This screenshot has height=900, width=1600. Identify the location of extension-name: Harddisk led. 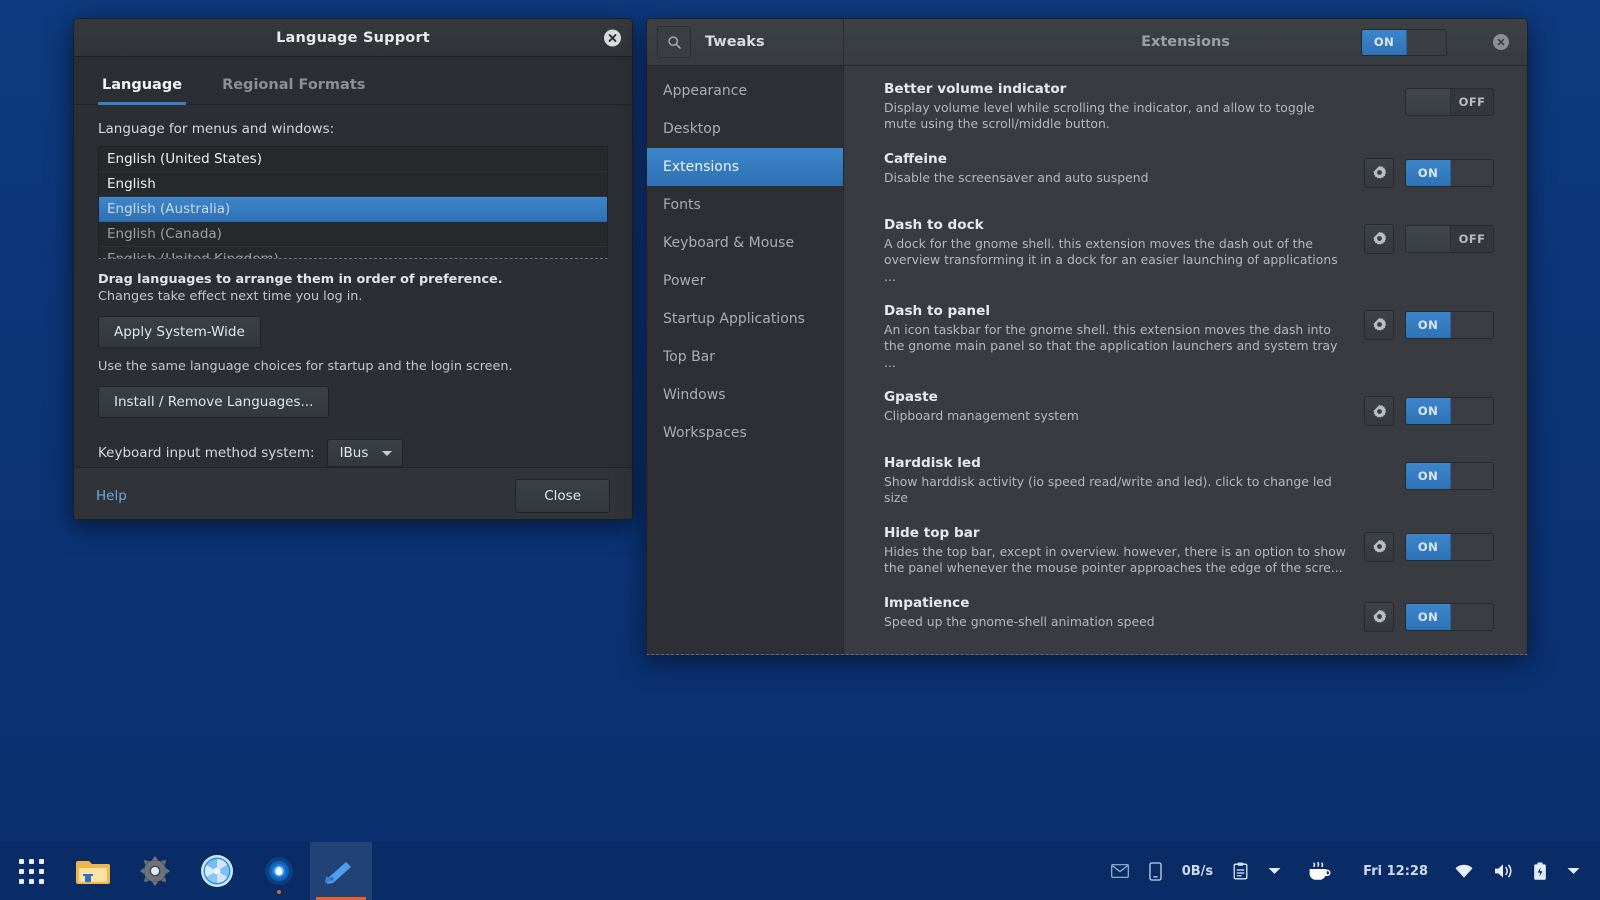
(932, 463).